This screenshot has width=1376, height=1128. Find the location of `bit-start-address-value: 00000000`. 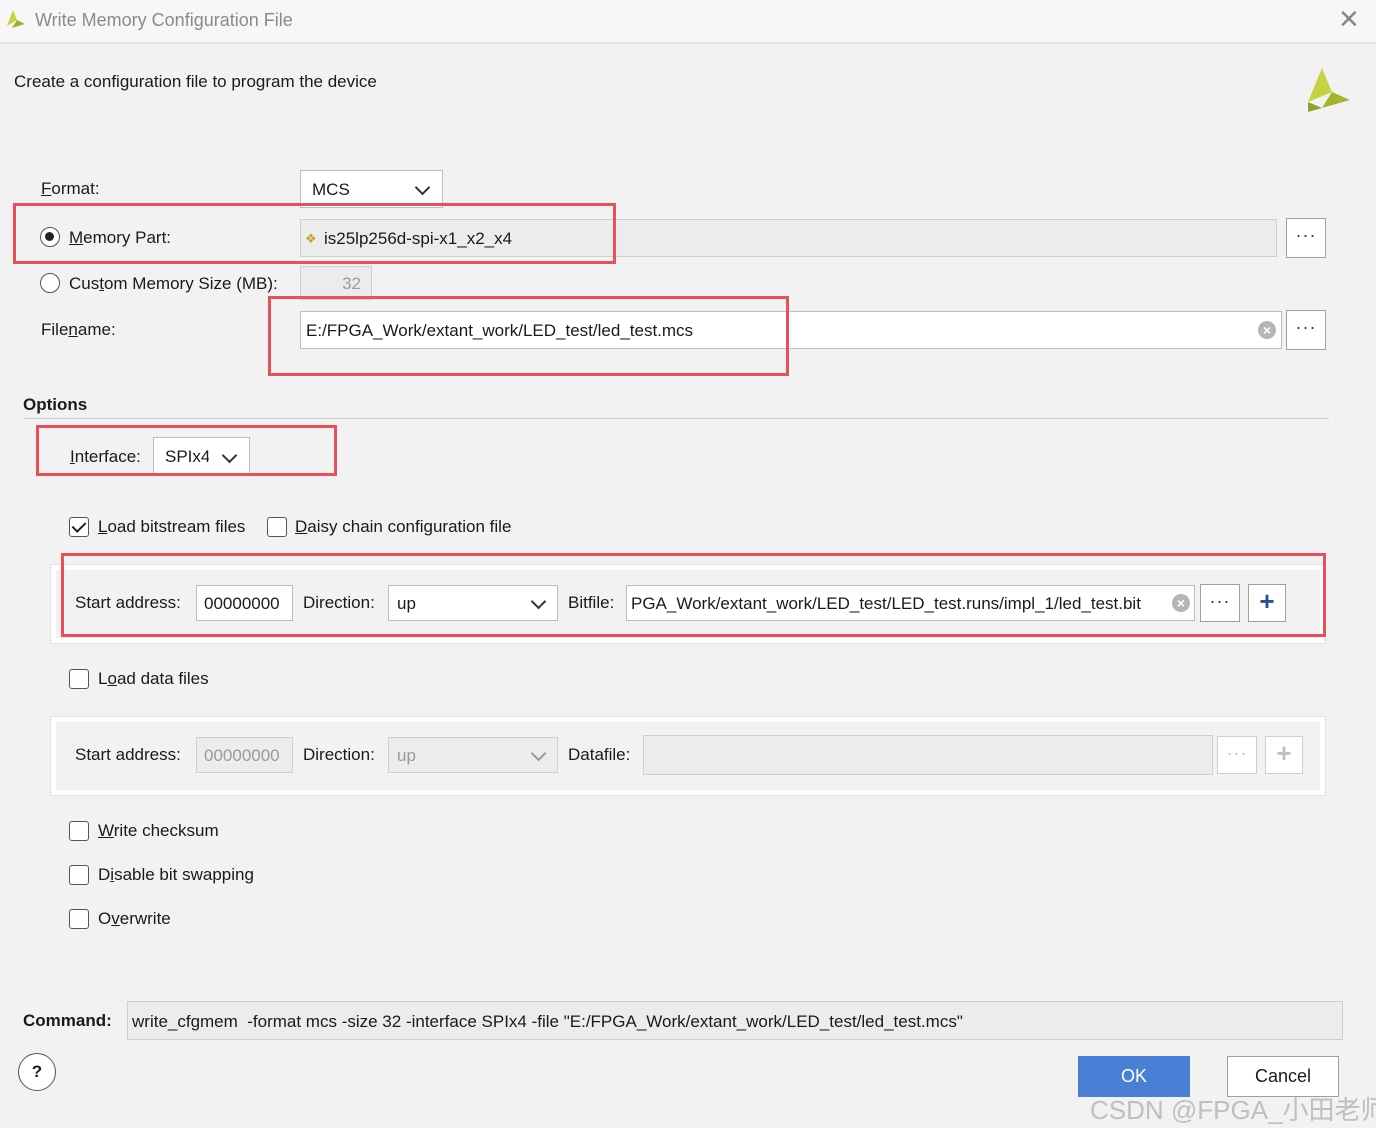

bit-start-address-value: 00000000 is located at coordinates (242, 603).